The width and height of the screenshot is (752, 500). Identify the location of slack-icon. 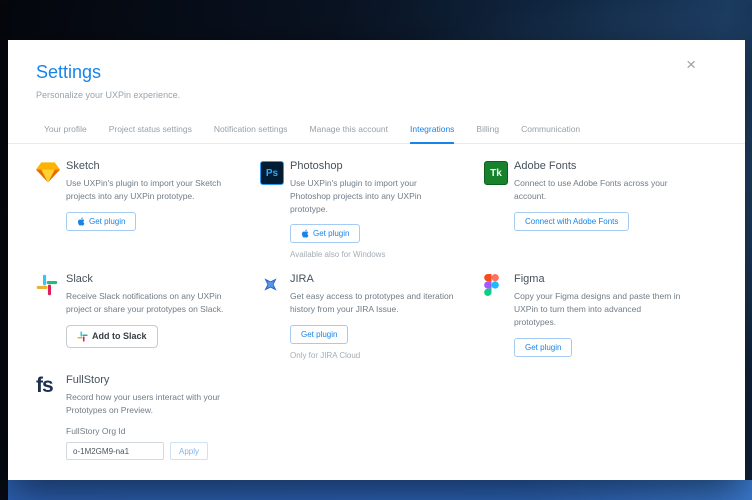
(48, 286).